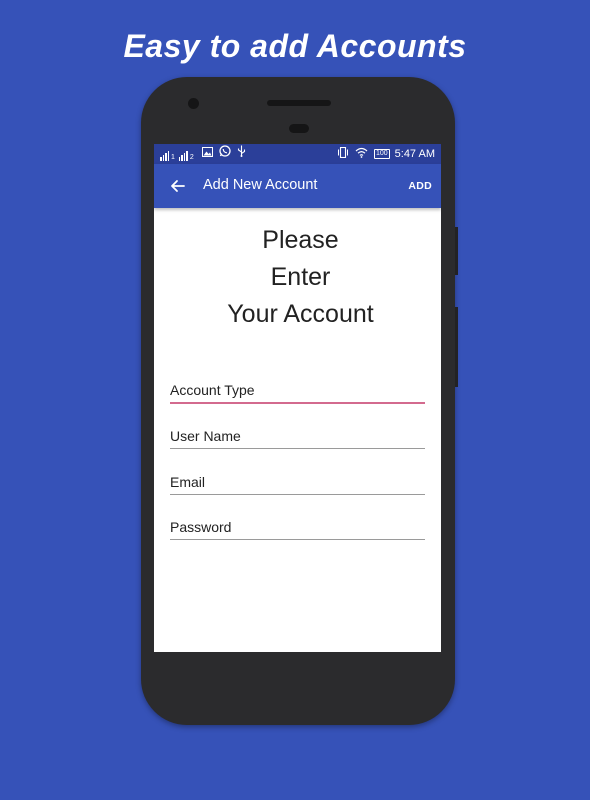 The image size is (590, 800). I want to click on password-label: Password, so click(201, 527).